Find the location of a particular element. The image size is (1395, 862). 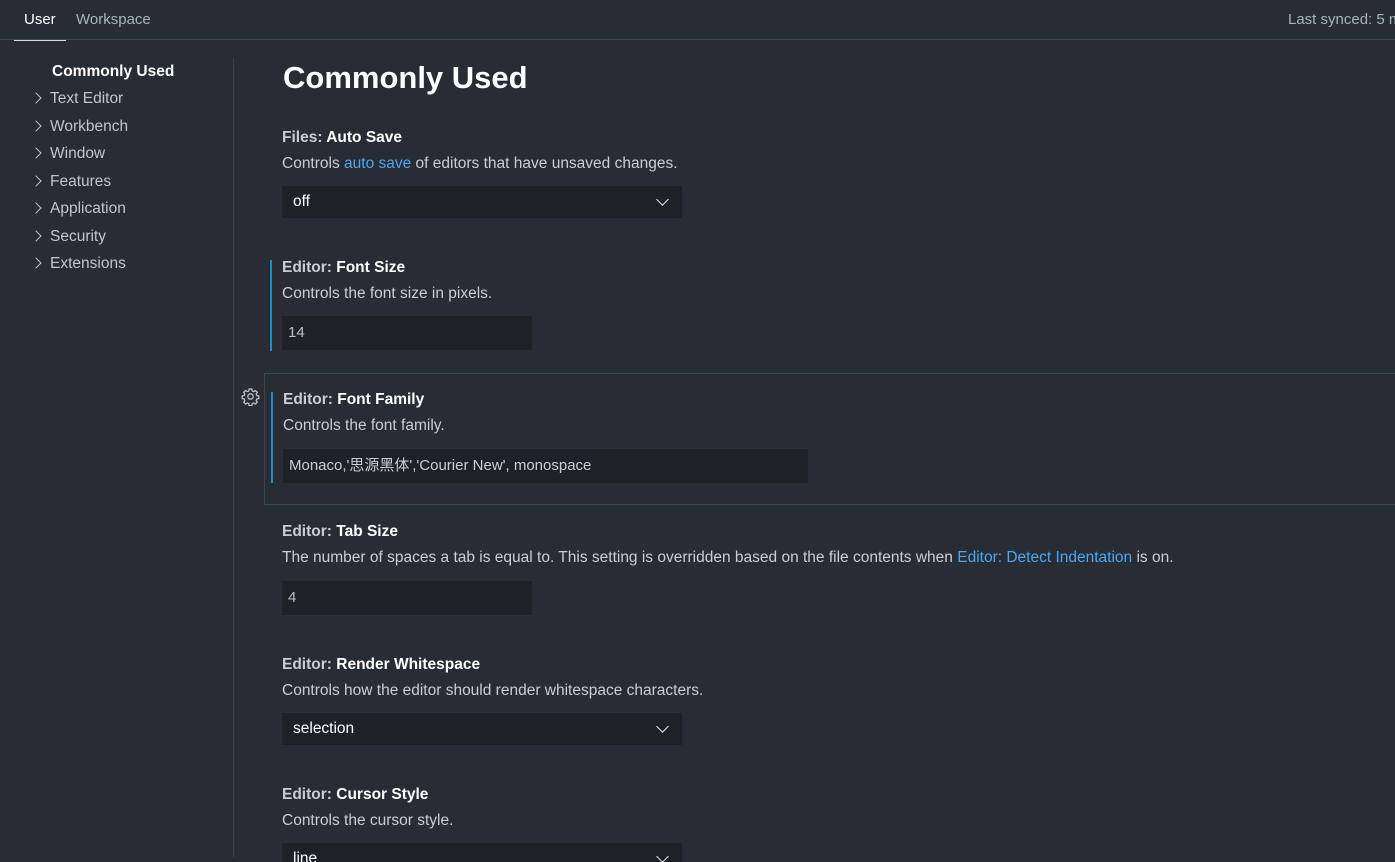

toc-item-label: Application is located at coordinates (88, 208).